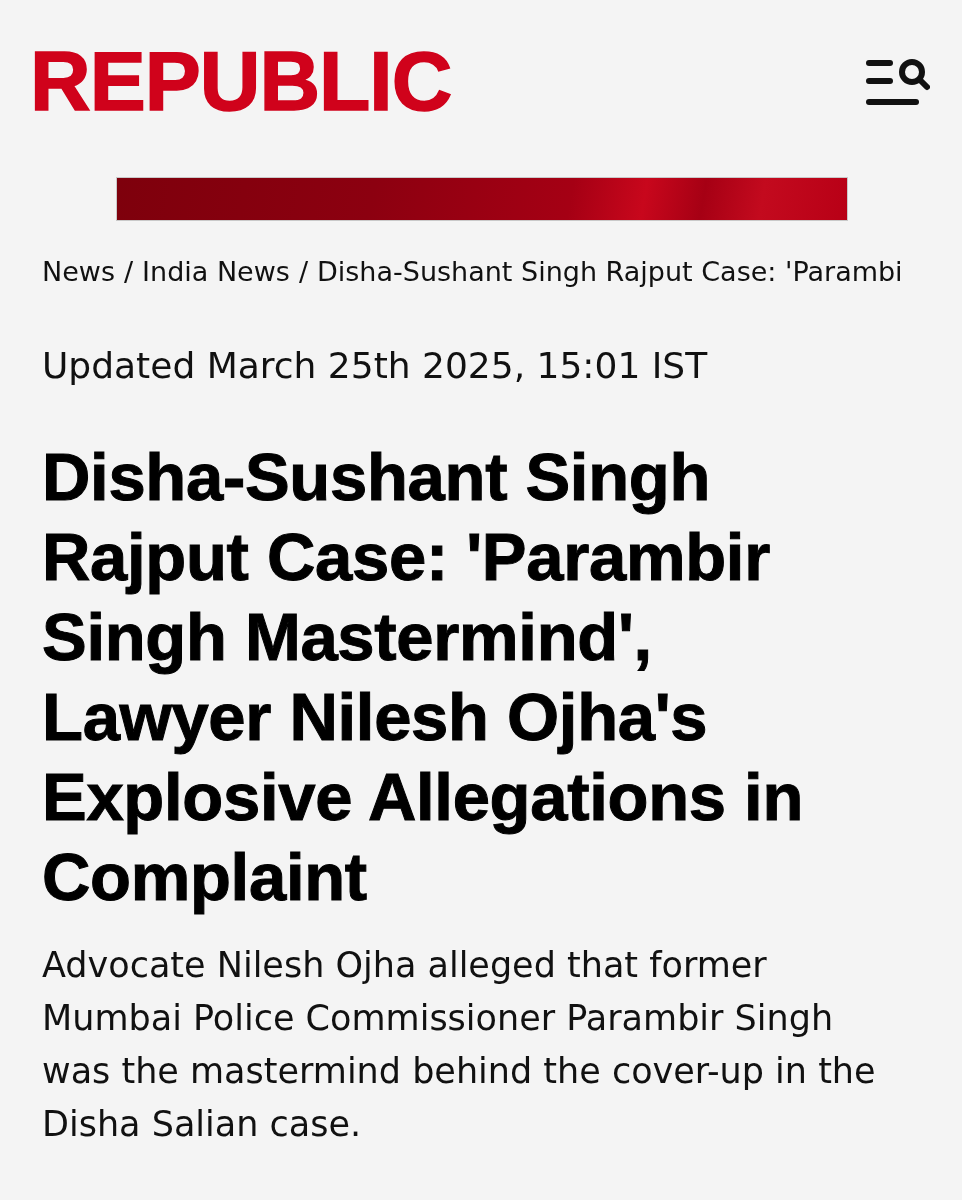 The width and height of the screenshot is (962, 1200). What do you see at coordinates (482, 199) in the screenshot?
I see `ad-banner` at bounding box center [482, 199].